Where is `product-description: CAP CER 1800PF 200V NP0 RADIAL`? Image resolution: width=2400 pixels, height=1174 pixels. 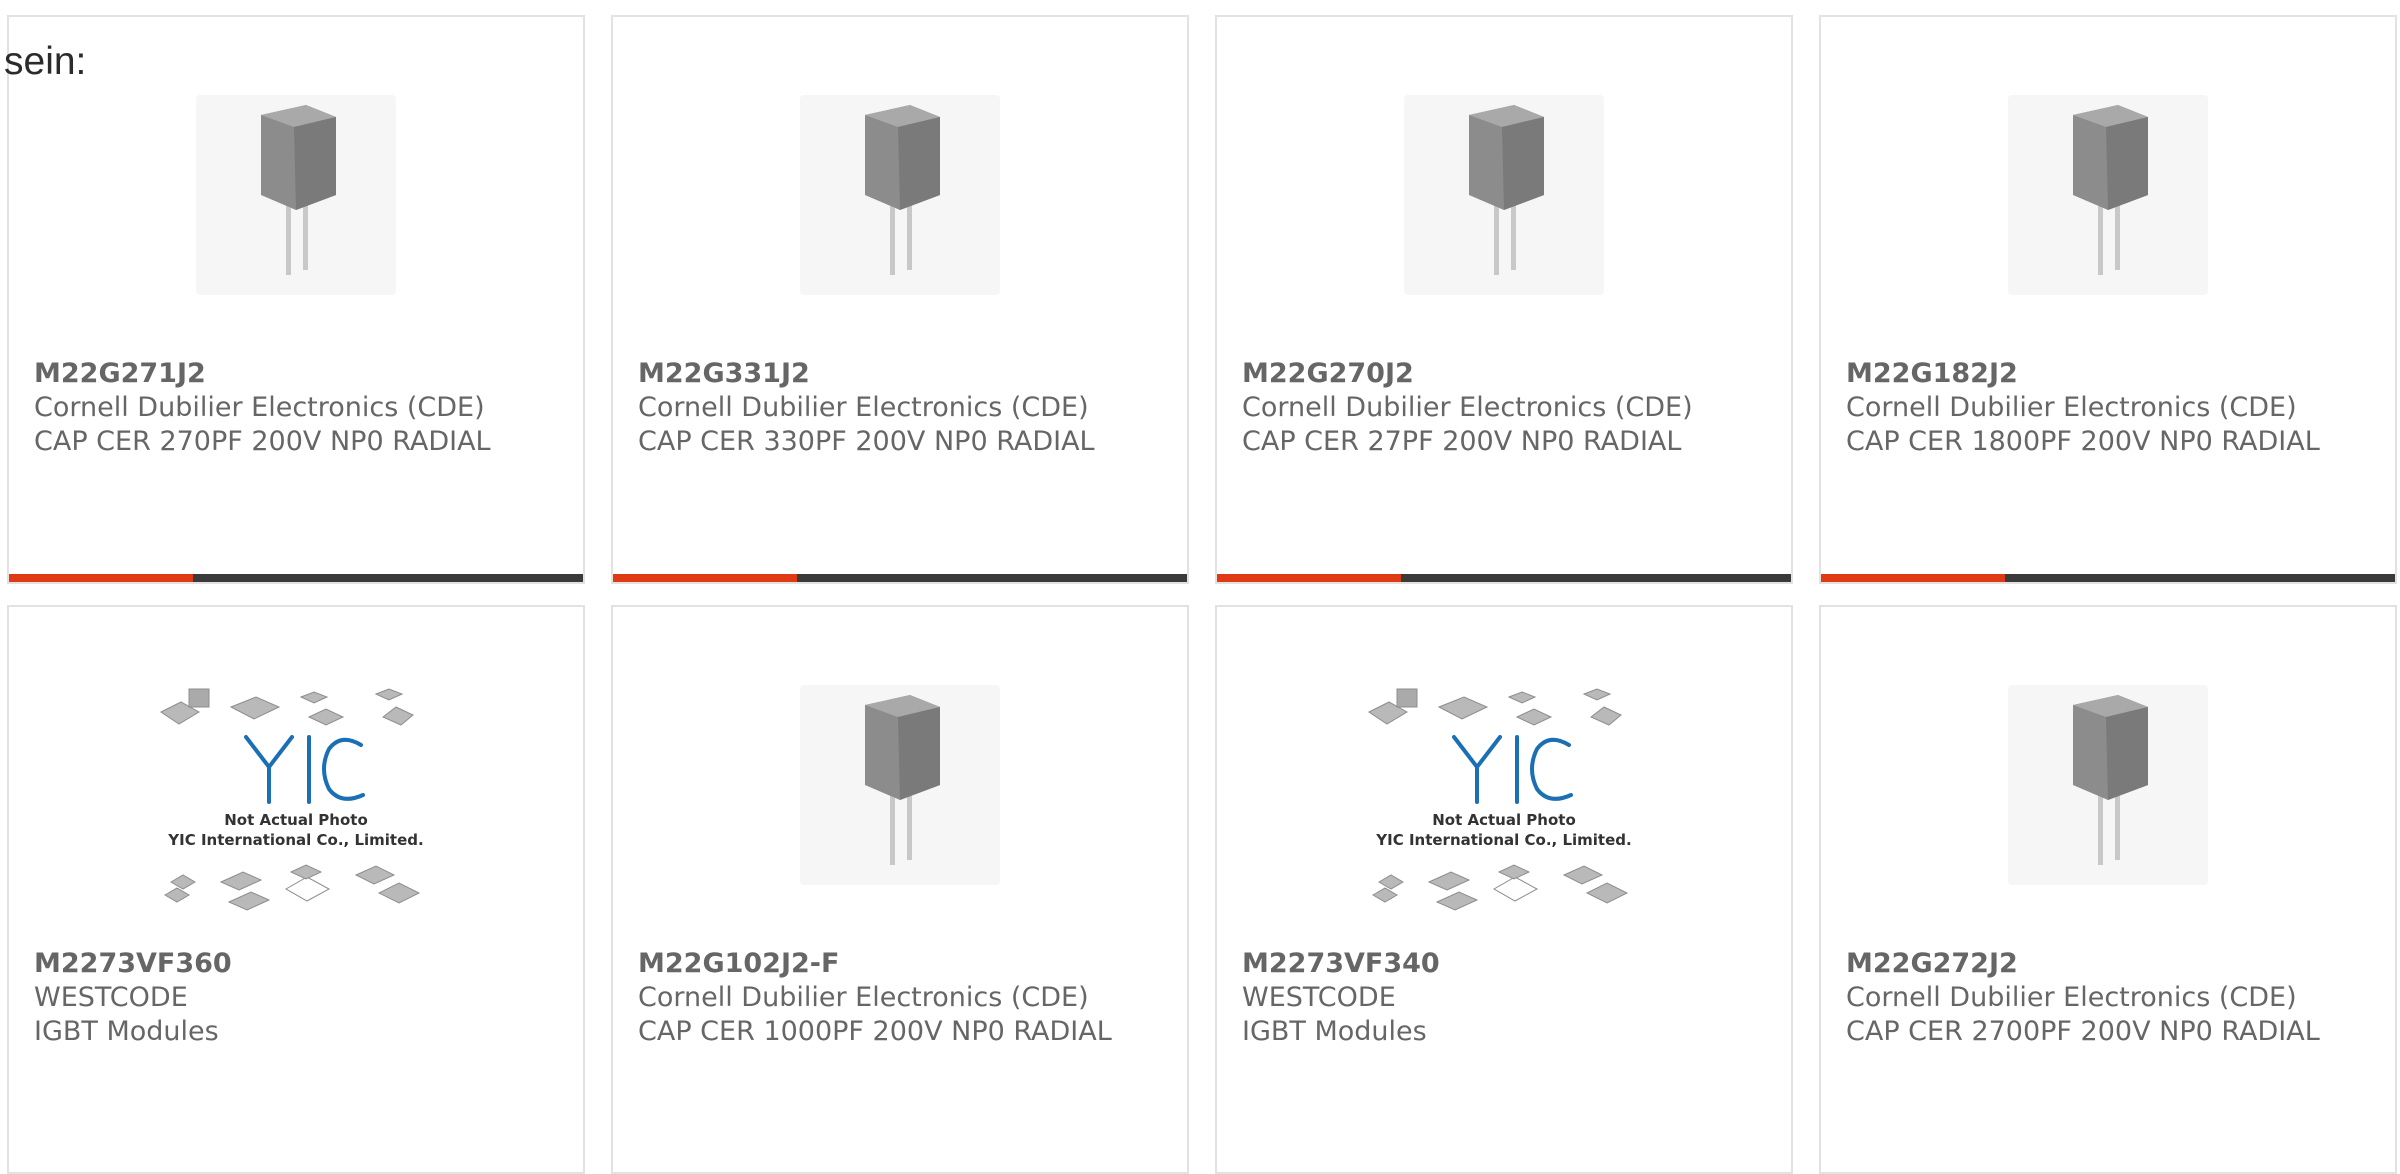
product-description: CAP CER 1800PF 200V NP0 RADIAL is located at coordinates (2083, 441).